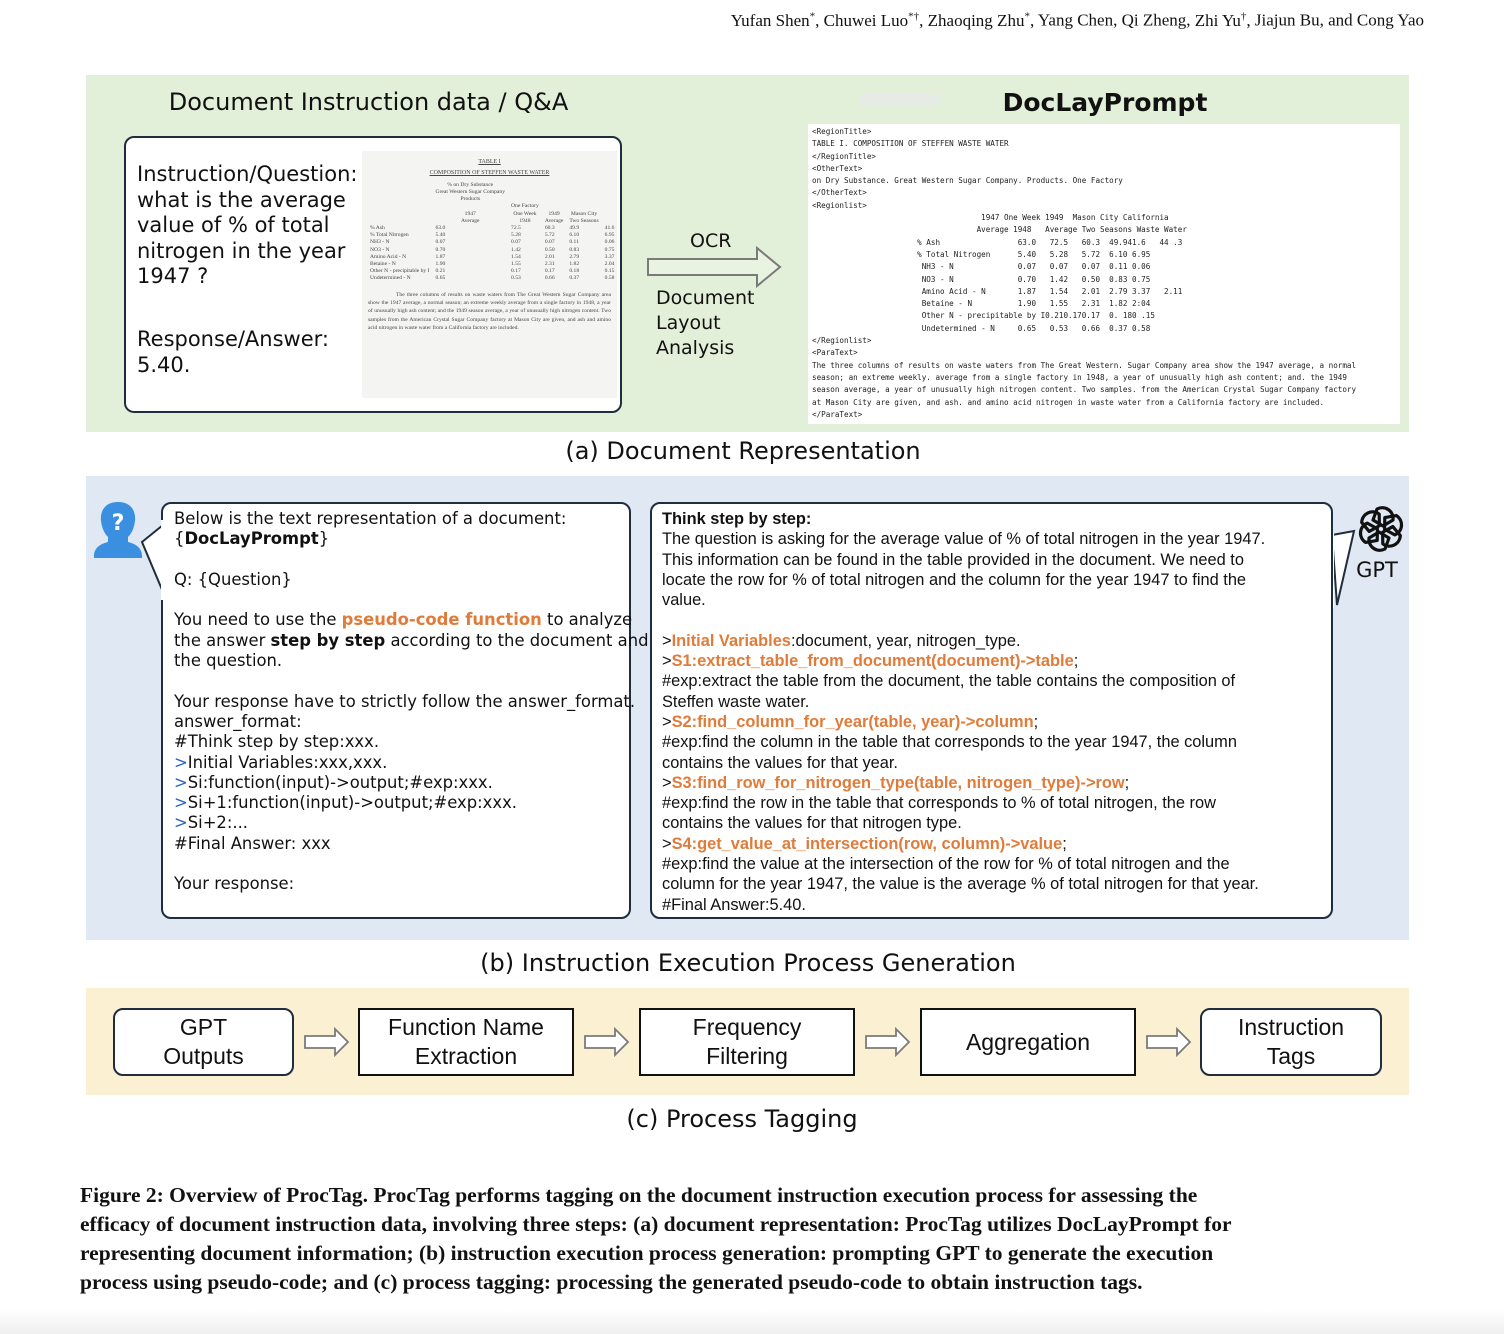 The width and height of the screenshot is (1504, 1334). Describe the element at coordinates (777, 20) in the screenshot. I see `author: Yufan Shen*,` at that location.